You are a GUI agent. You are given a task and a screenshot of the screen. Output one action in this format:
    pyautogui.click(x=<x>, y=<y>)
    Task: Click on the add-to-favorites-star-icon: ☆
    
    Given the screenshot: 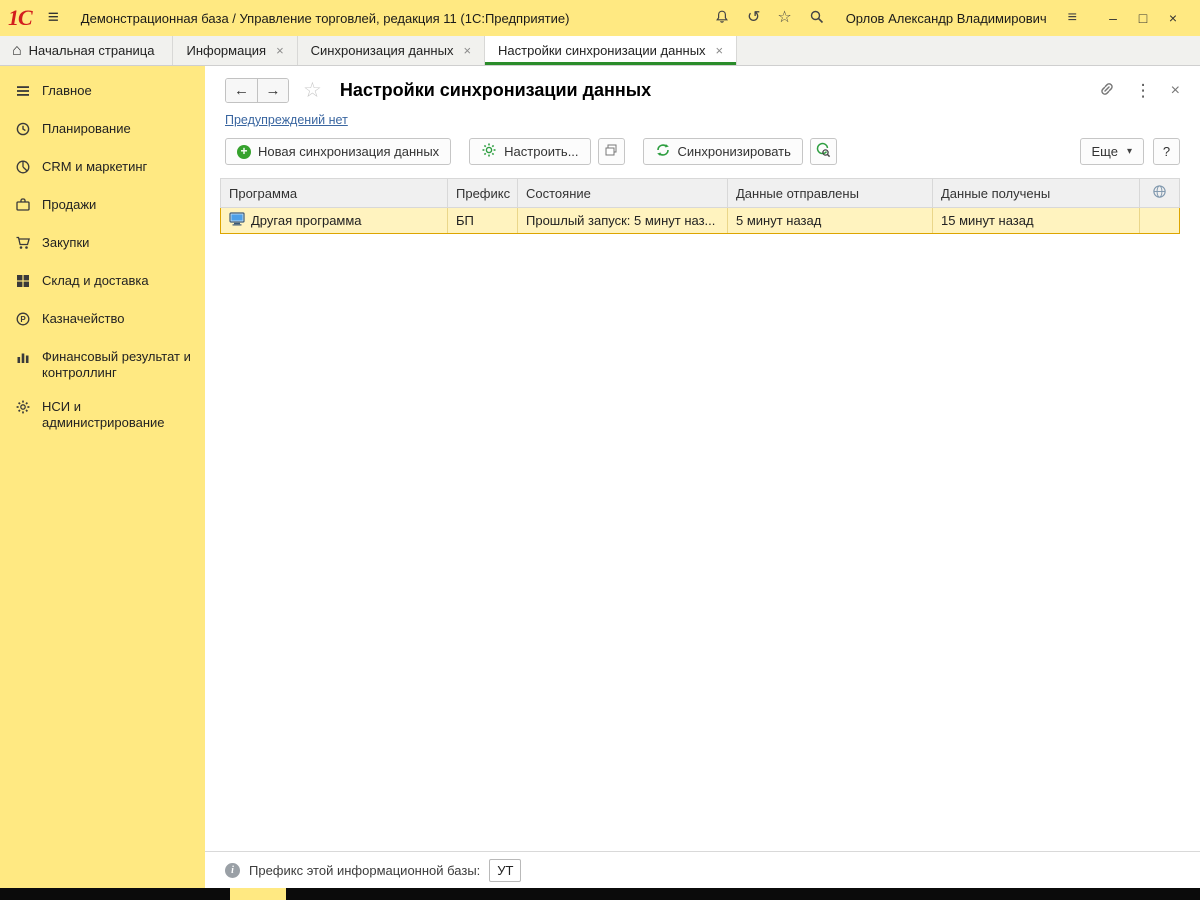 What is the action you would take?
    pyautogui.click(x=312, y=90)
    